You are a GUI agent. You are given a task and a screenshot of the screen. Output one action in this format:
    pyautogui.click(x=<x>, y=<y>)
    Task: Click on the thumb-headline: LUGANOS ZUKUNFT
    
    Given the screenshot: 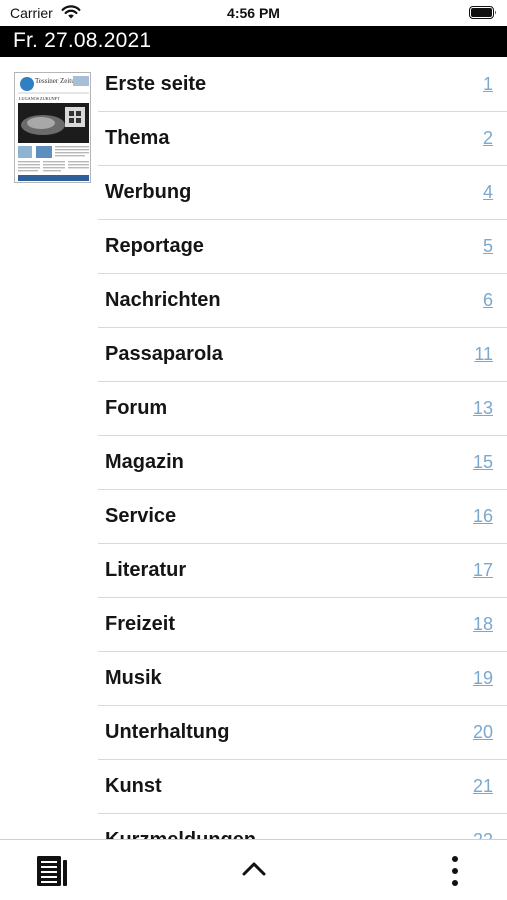 What is the action you would take?
    pyautogui.click(x=39, y=98)
    